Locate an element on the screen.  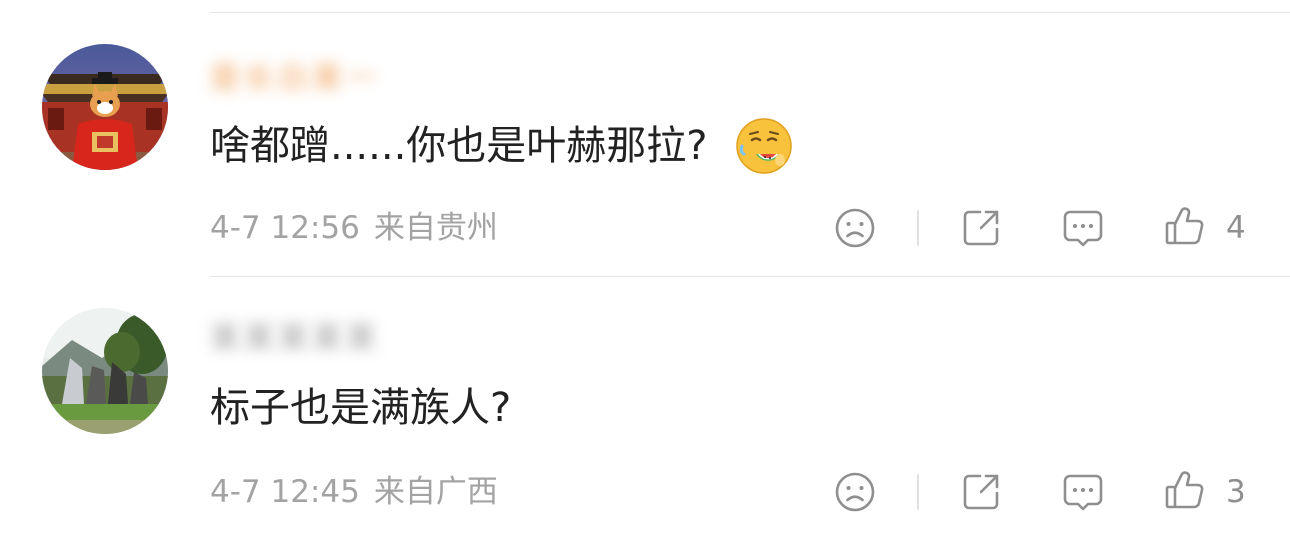
username: 是长白某一 is located at coordinates (295, 79).